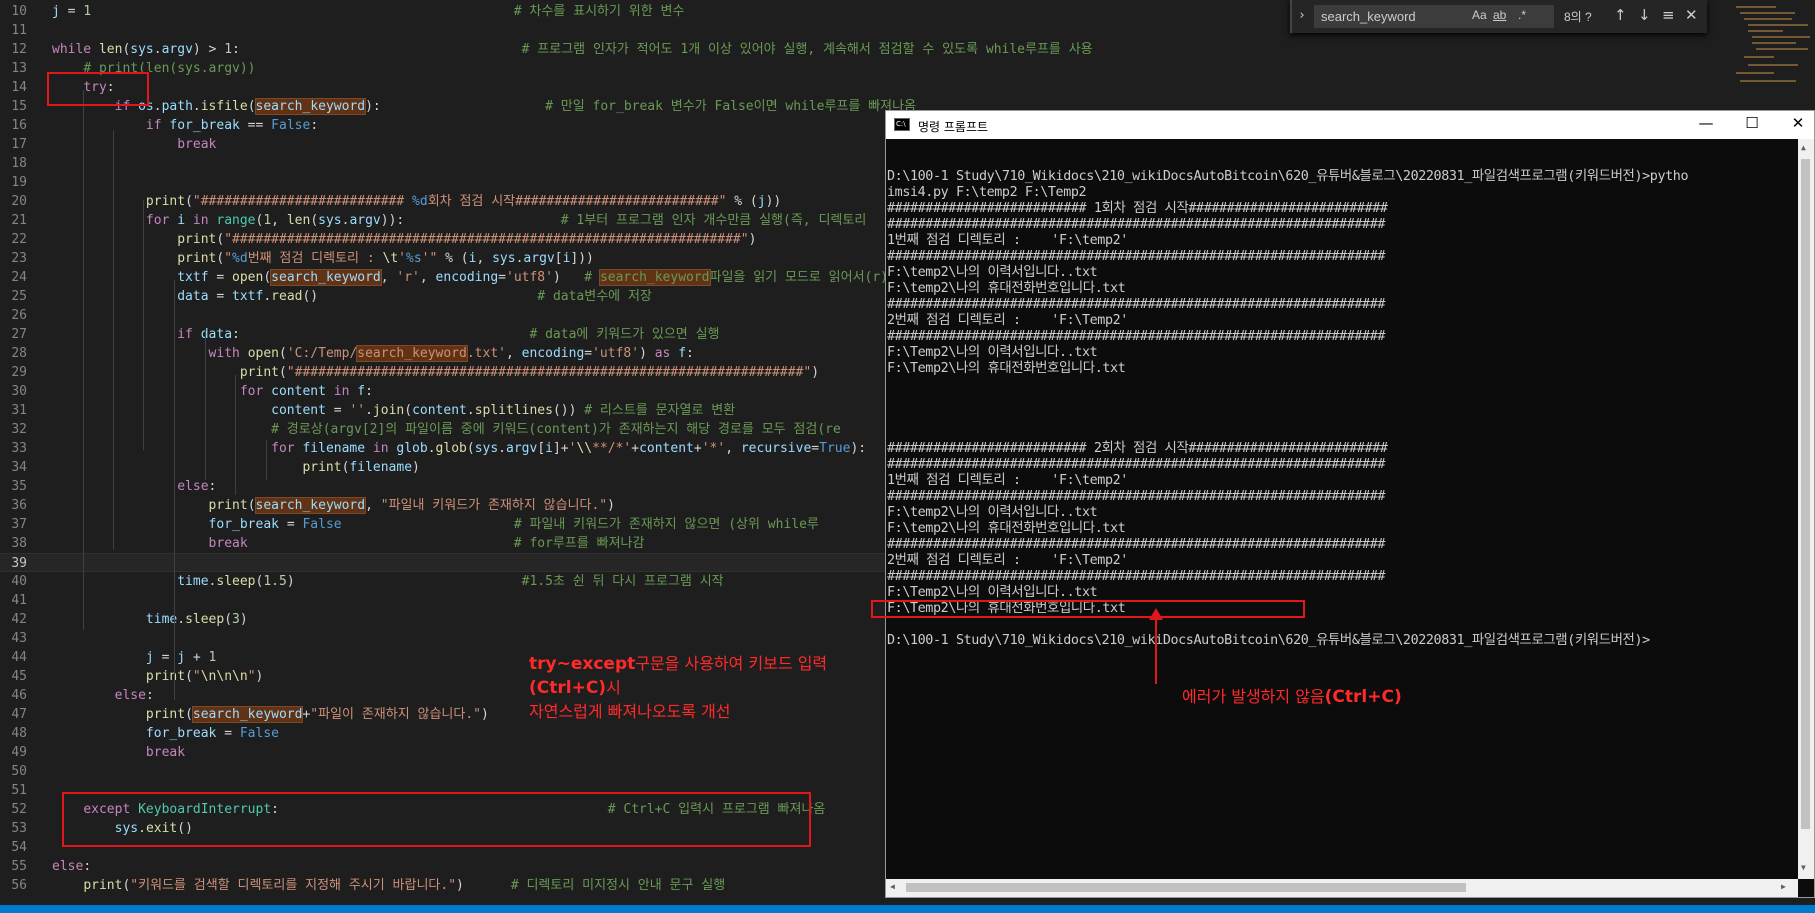  What do you see at coordinates (1006, 288) in the screenshot?
I see `cmd-line: F:\temp2\나의 휴대전화번호입니다.txt` at bounding box center [1006, 288].